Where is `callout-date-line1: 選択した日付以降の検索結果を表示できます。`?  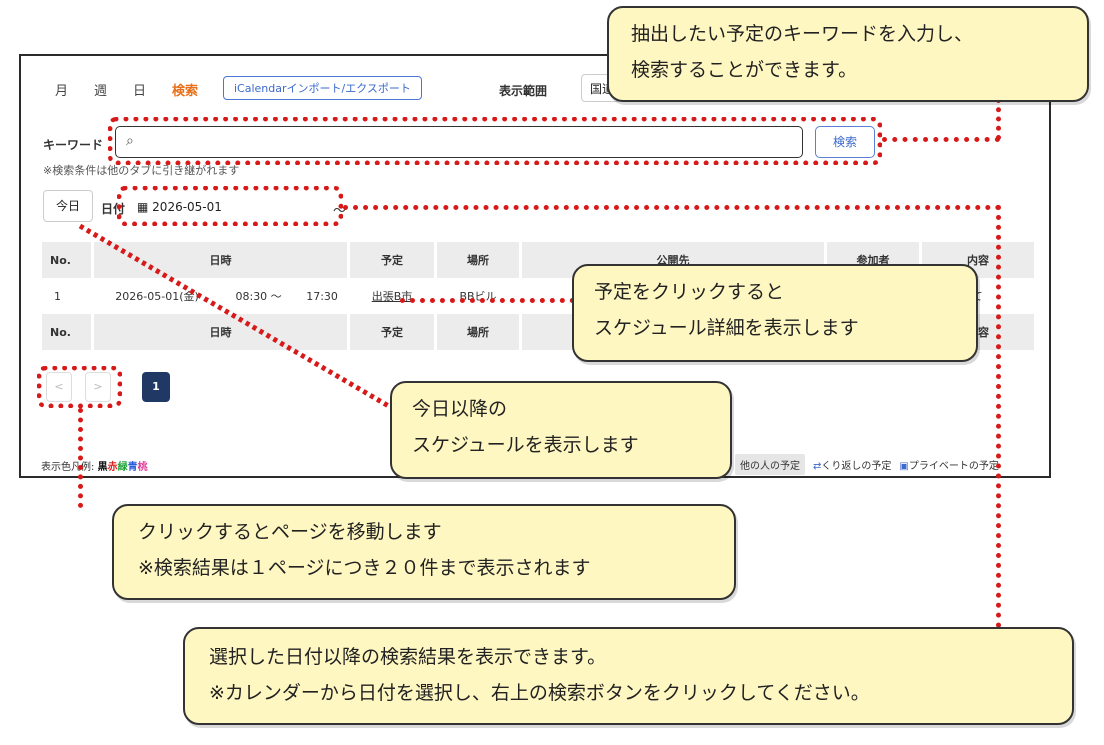
callout-date-line1: 選択した日付以降の検索結果を表示できます。 is located at coordinates (408, 657).